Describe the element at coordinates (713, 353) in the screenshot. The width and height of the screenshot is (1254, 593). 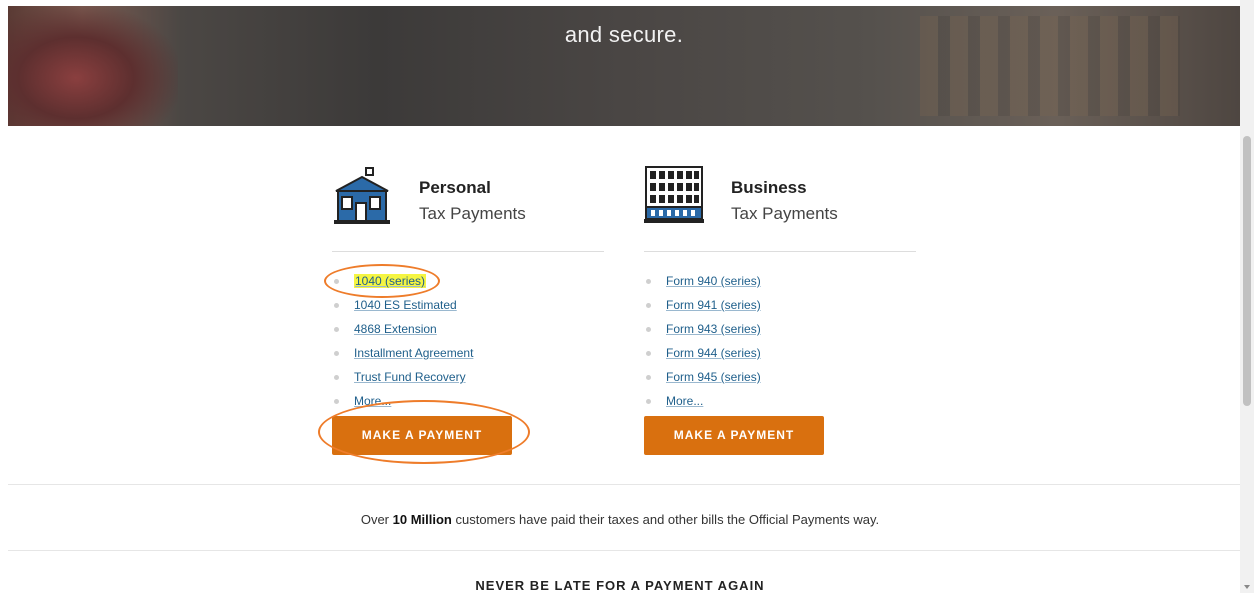
I see `link-form-944: Form 944 (series)` at that location.